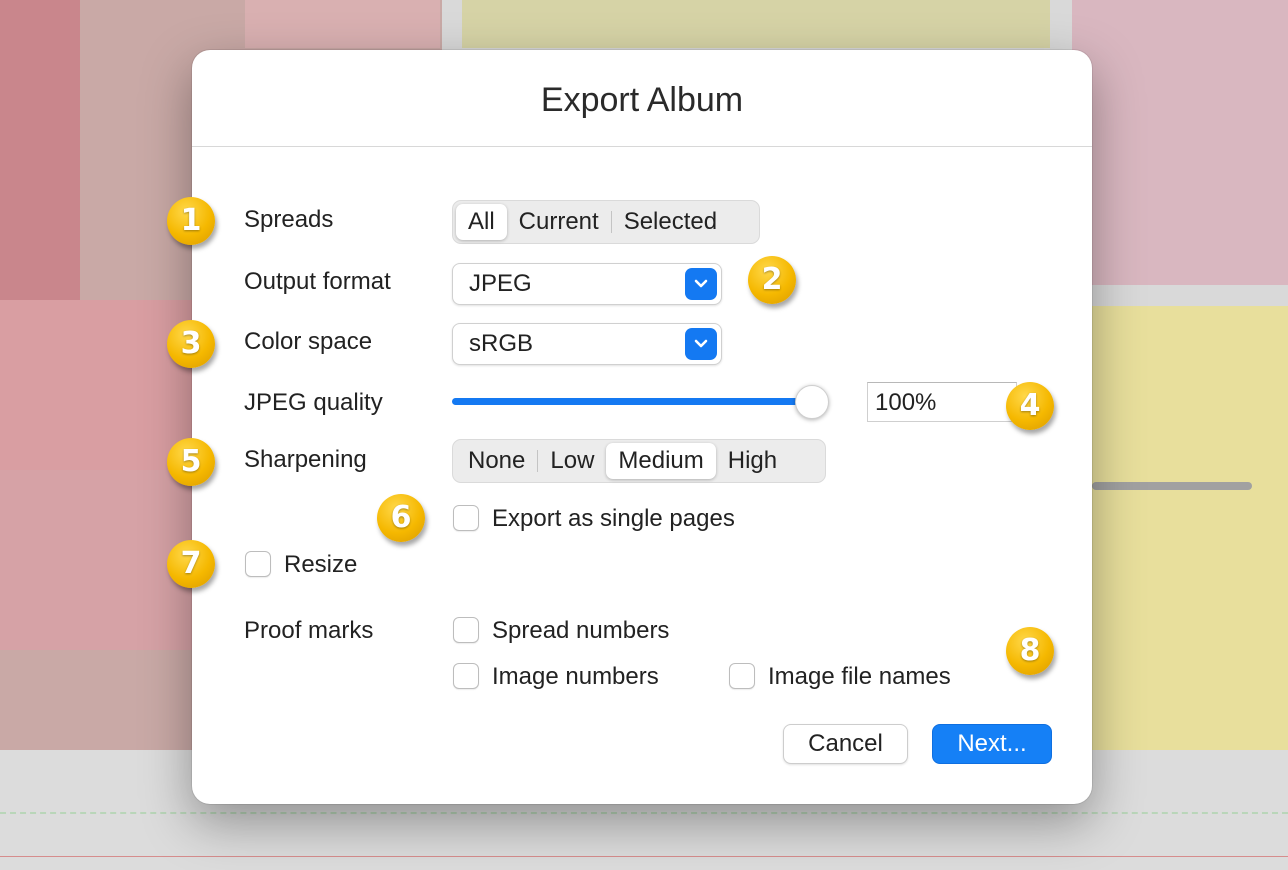 The image size is (1288, 870). I want to click on title-divider, so click(642, 146).